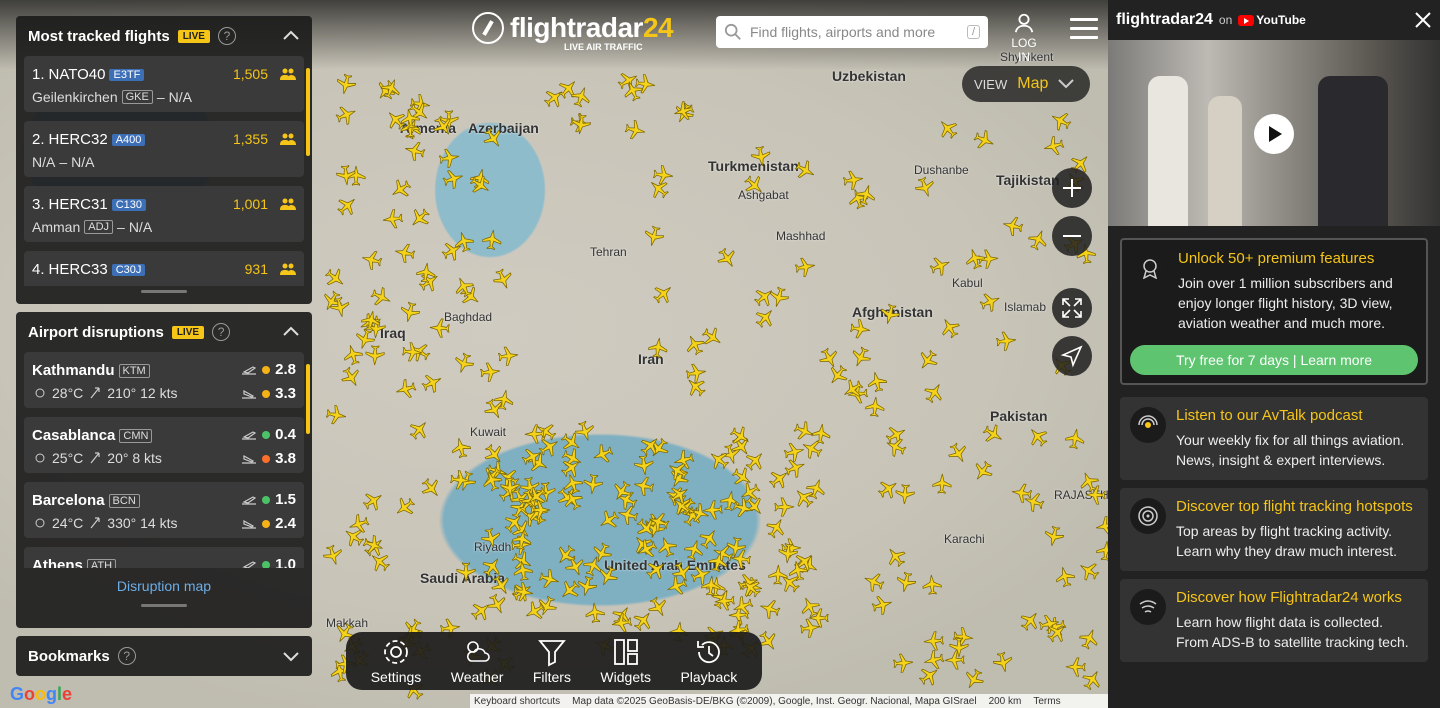 The width and height of the screenshot is (1440, 708). What do you see at coordinates (164, 557) in the screenshot?
I see `airport-card: Athens ATH 1.0` at bounding box center [164, 557].